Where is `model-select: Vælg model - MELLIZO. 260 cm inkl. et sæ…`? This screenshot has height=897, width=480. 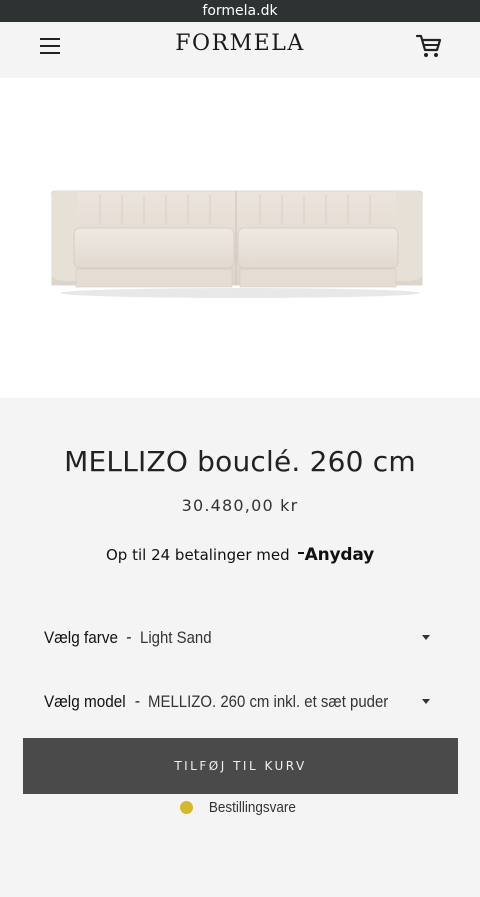
model-select: Vælg model - MELLIZO. 260 cm inkl. et sæ… is located at coordinates (242, 702).